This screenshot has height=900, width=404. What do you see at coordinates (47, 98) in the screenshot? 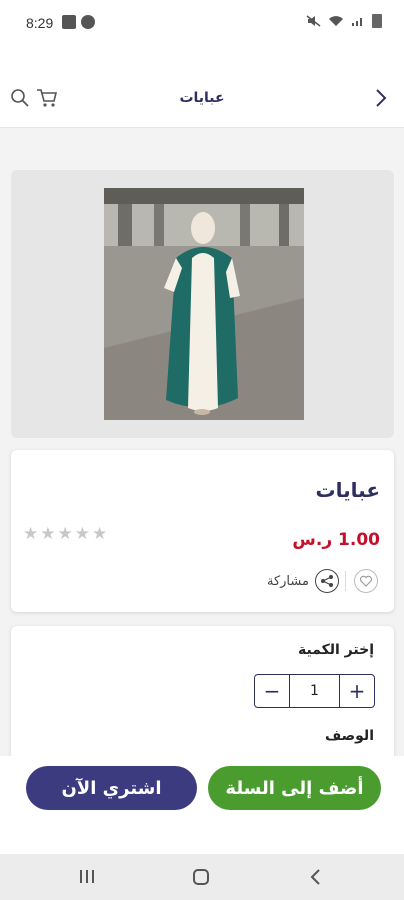
I see `cart-icon` at bounding box center [47, 98].